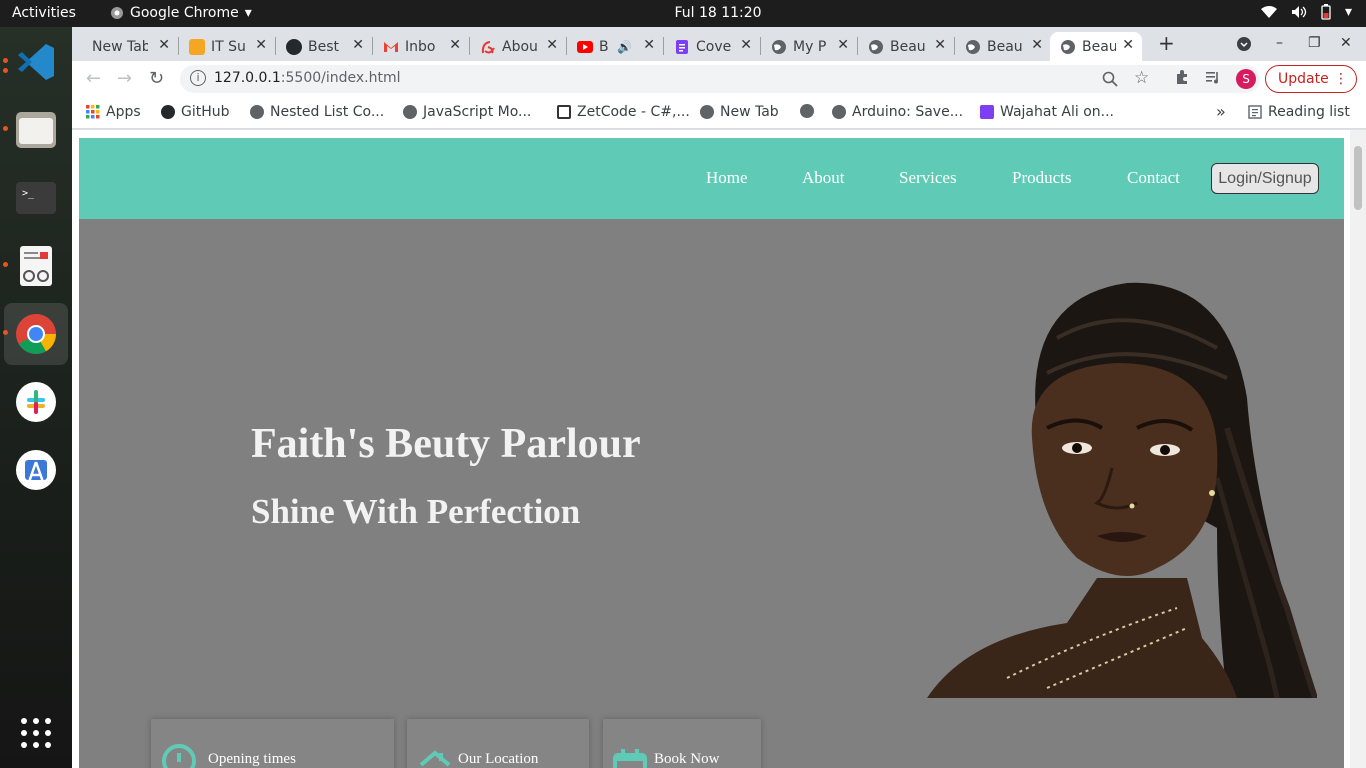 This screenshot has width=1366, height=768. Describe the element at coordinates (727, 178) in the screenshot. I see `nav-home: Home` at that location.